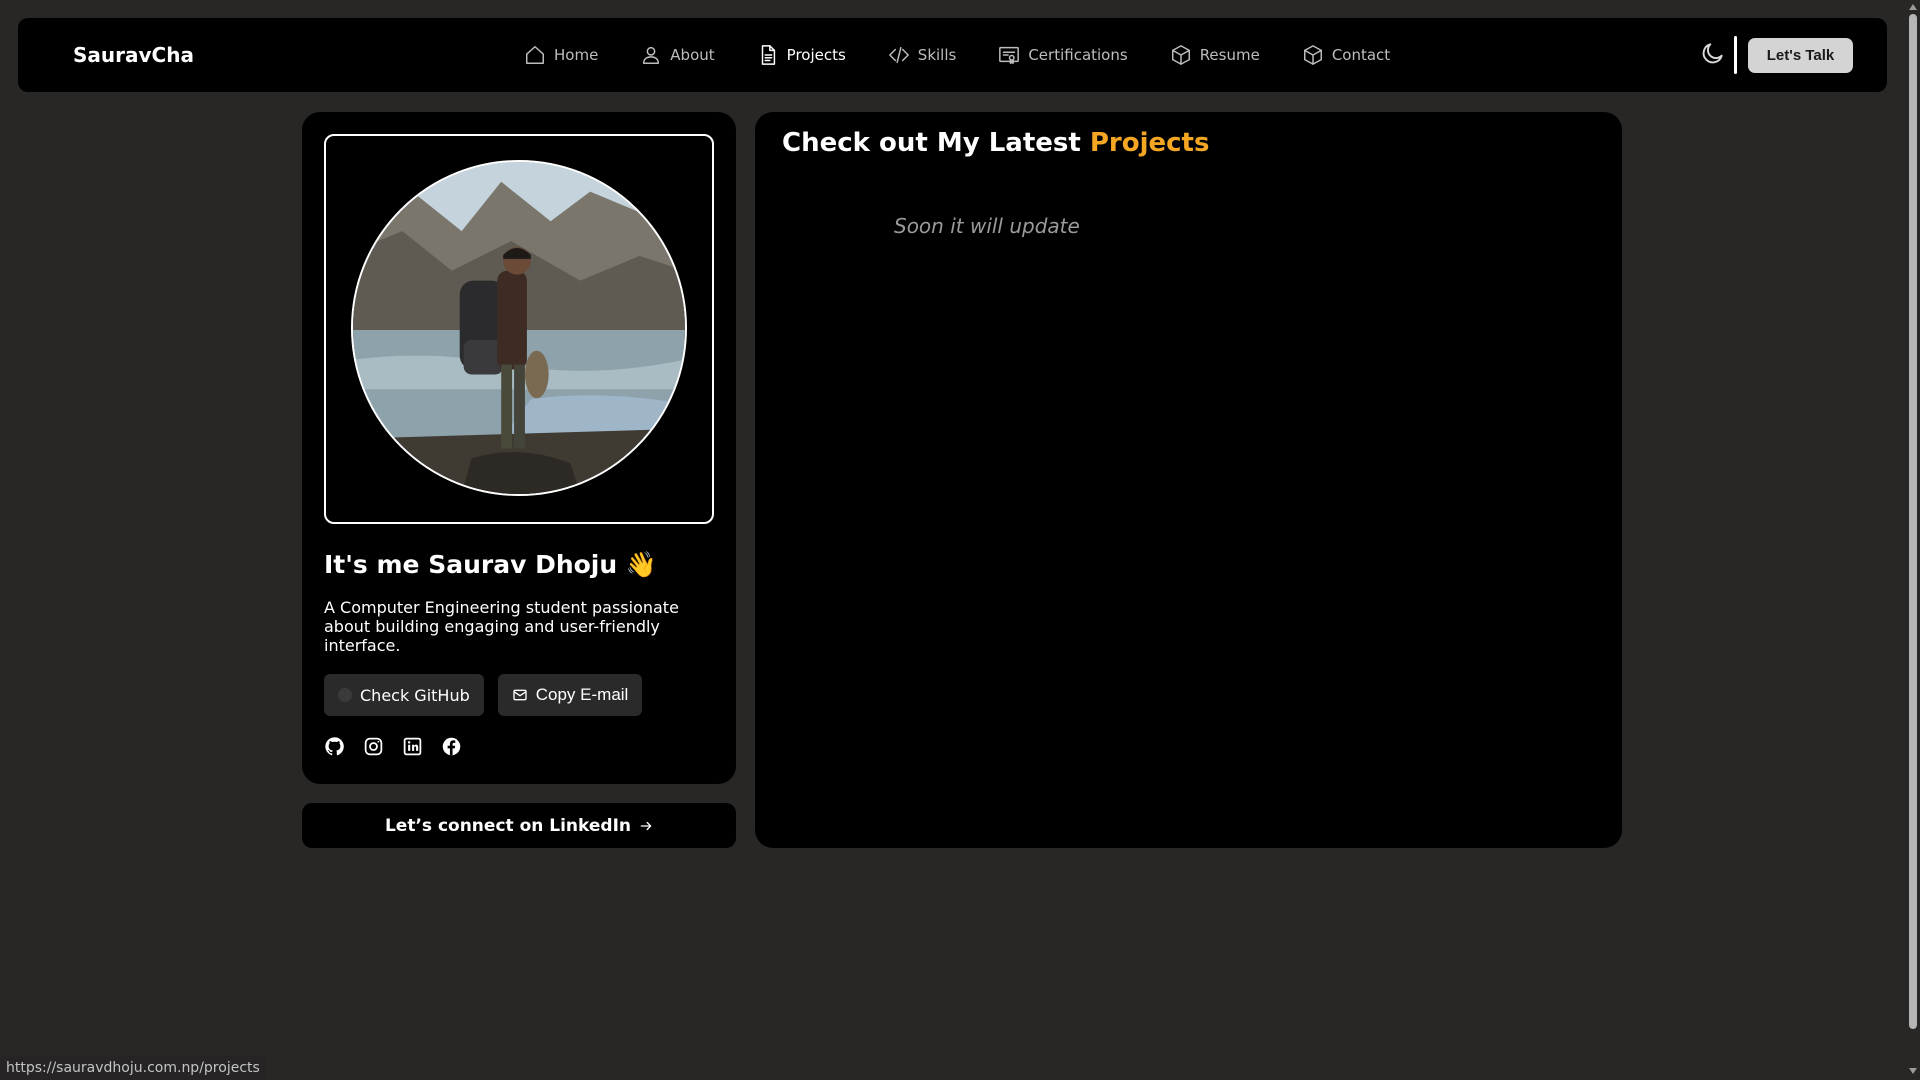 The height and width of the screenshot is (1080, 1920). I want to click on facebook-icon, so click(451, 746).